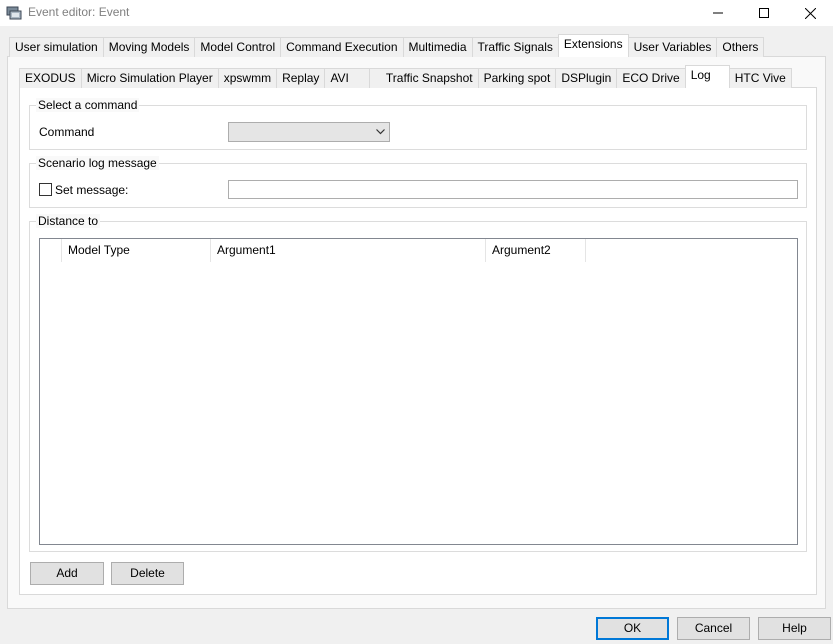 This screenshot has height=644, width=833. What do you see at coordinates (740, 47) in the screenshot?
I see `tab-others: Others` at bounding box center [740, 47].